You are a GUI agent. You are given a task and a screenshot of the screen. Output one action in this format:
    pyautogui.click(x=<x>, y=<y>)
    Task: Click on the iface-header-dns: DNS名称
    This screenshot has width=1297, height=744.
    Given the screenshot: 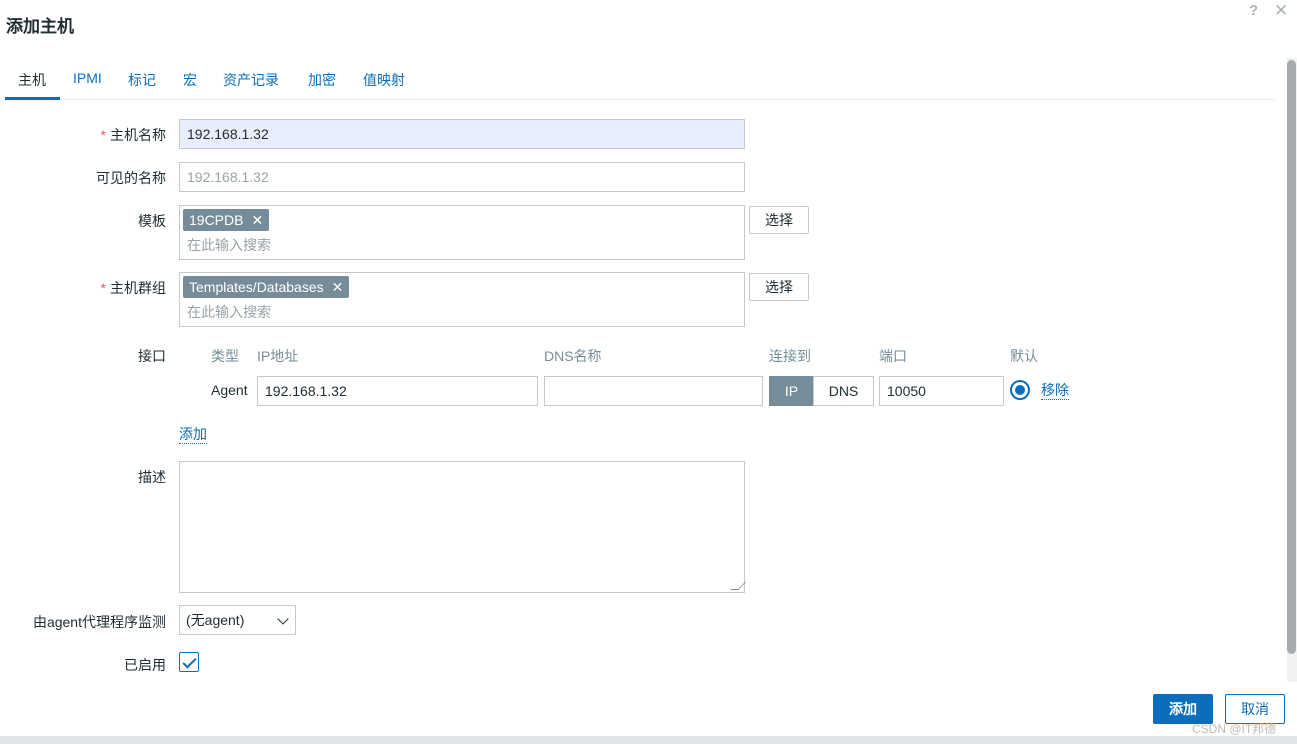 What is the action you would take?
    pyautogui.click(x=573, y=356)
    